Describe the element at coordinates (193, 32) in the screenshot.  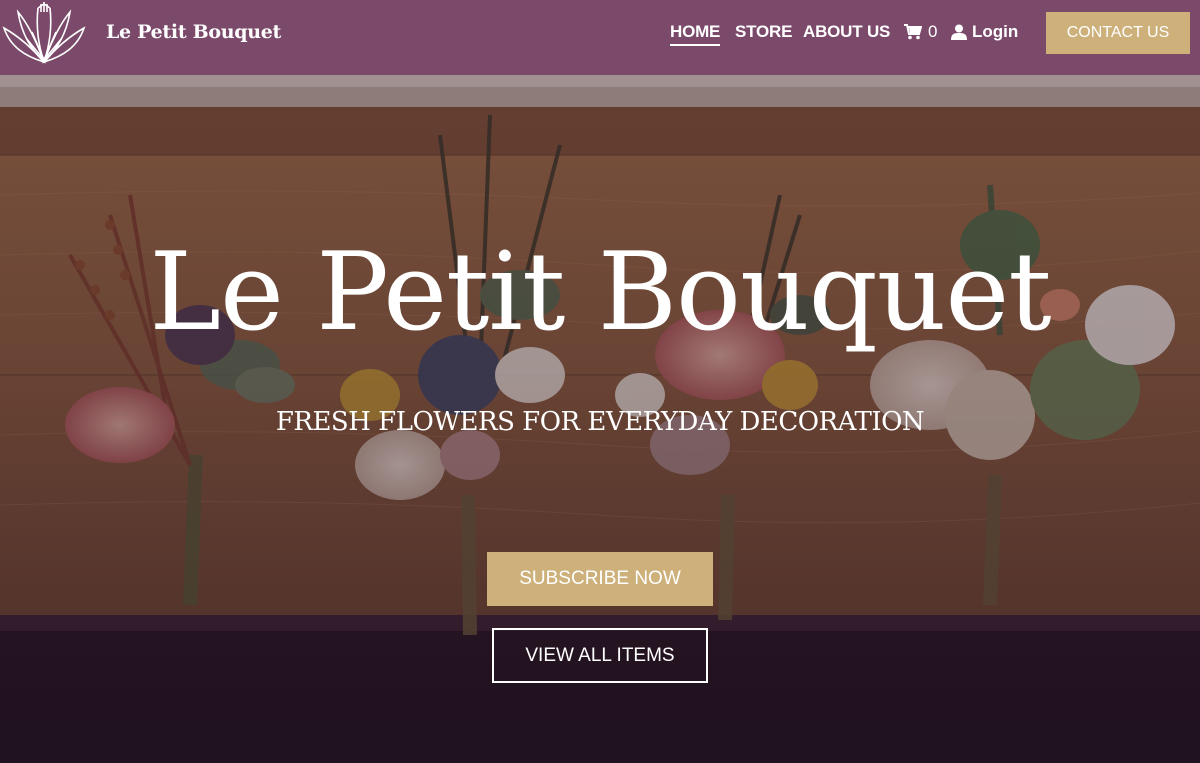
I see `brand-name: Le Petit Bouquet` at that location.